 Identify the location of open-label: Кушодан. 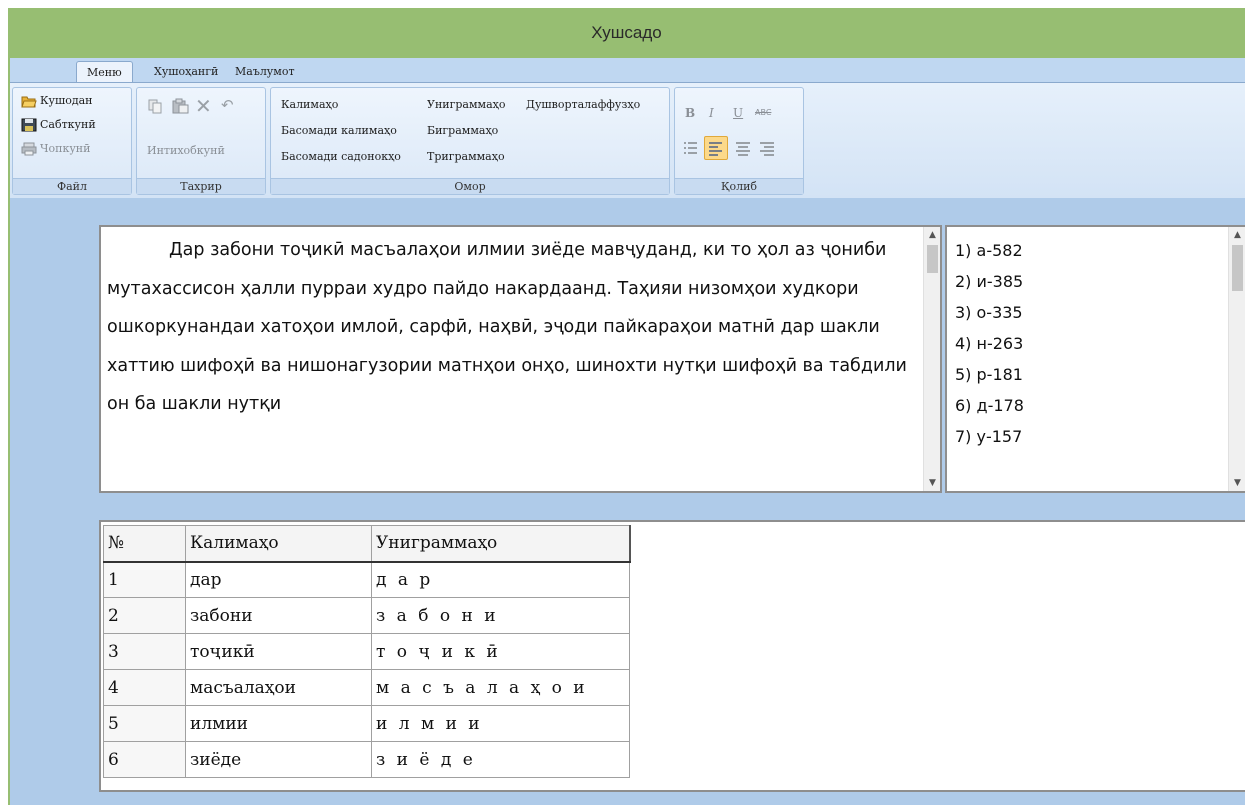
(66, 100).